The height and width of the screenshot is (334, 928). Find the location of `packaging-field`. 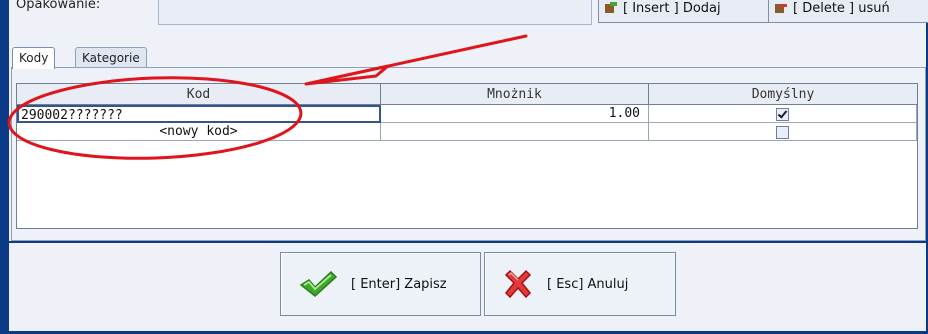

packaging-field is located at coordinates (375, 12).